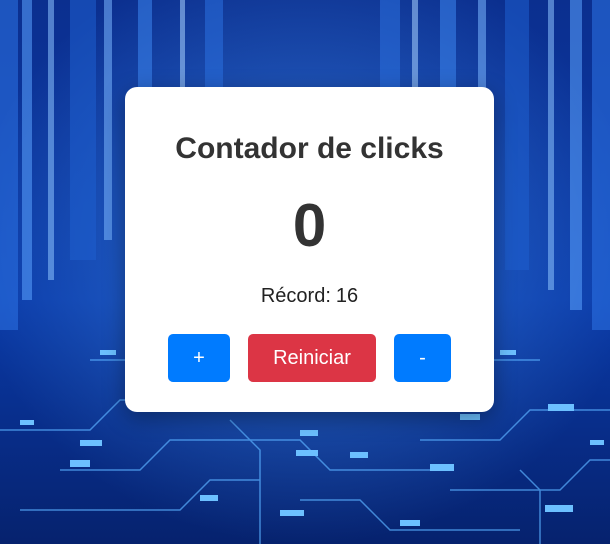 This screenshot has width=610, height=544. What do you see at coordinates (309, 225) in the screenshot?
I see `counter-value: 0` at bounding box center [309, 225].